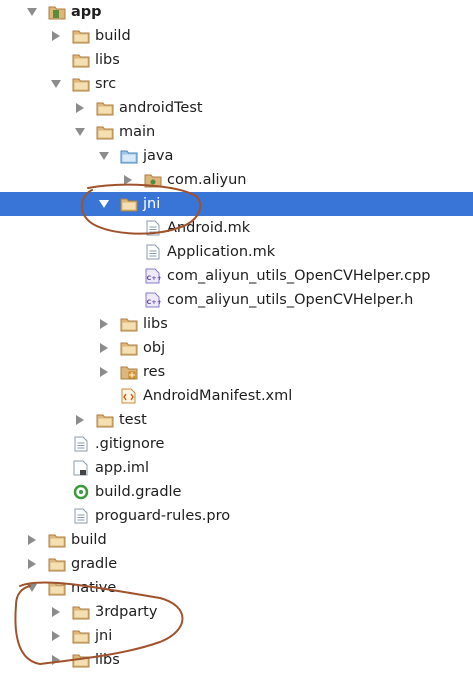  I want to click on tree-node-label: main, so click(137, 132).